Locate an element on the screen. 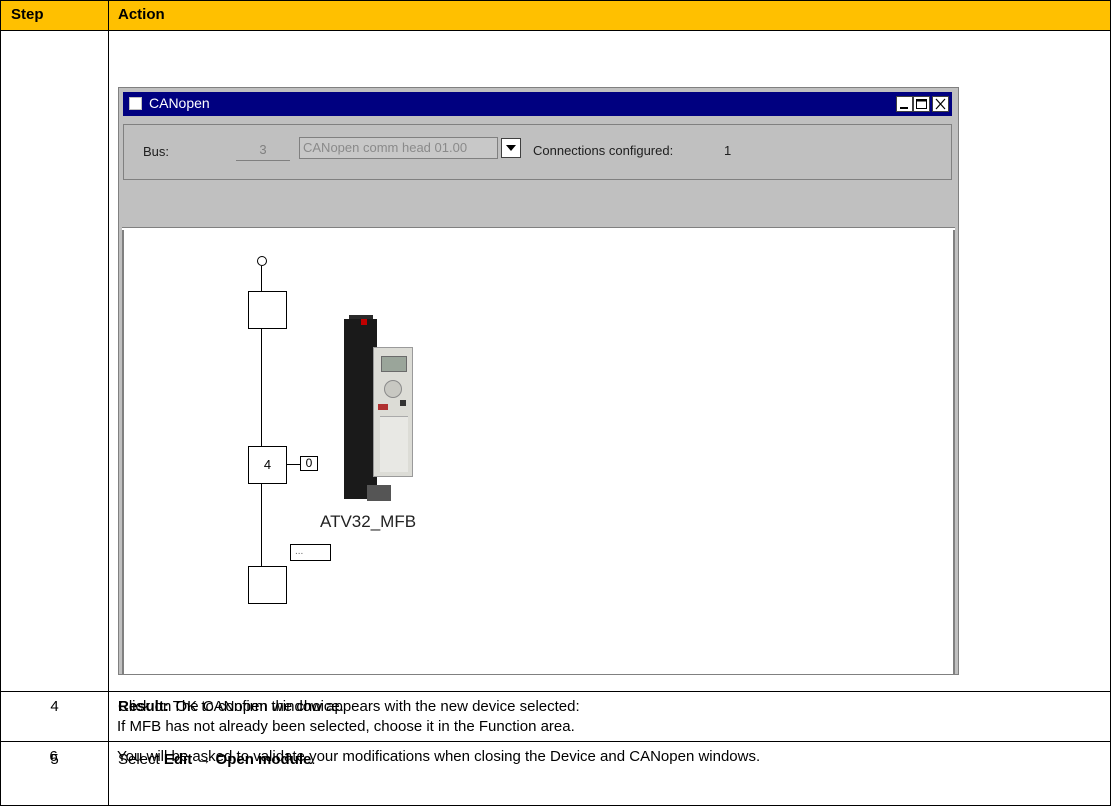  node-number: 4 is located at coordinates (267, 464).